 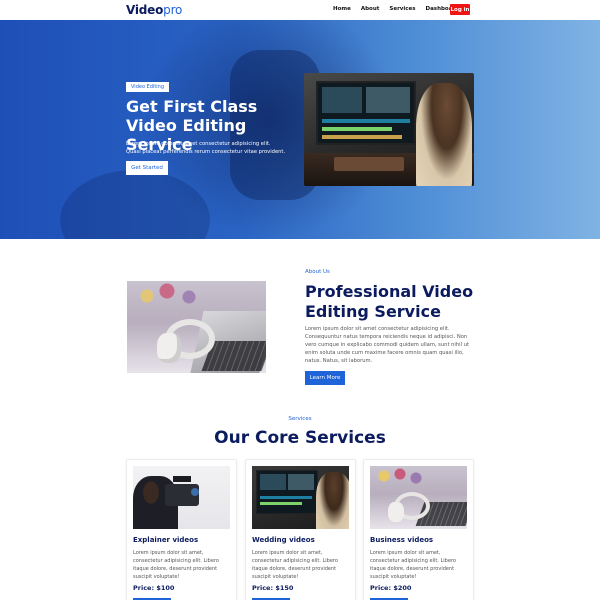 What do you see at coordinates (273, 588) in the screenshot?
I see `service-card-price: Price: $150` at bounding box center [273, 588].